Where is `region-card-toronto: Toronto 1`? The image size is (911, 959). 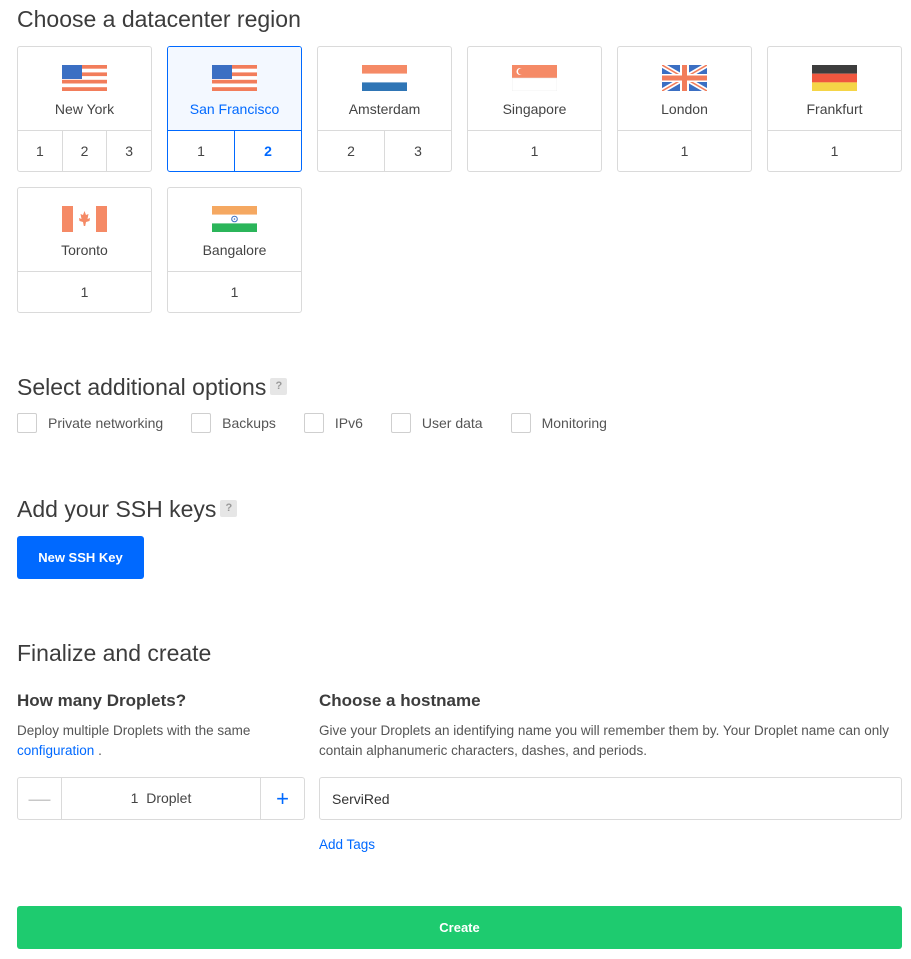 region-card-toronto: Toronto 1 is located at coordinates (84, 250).